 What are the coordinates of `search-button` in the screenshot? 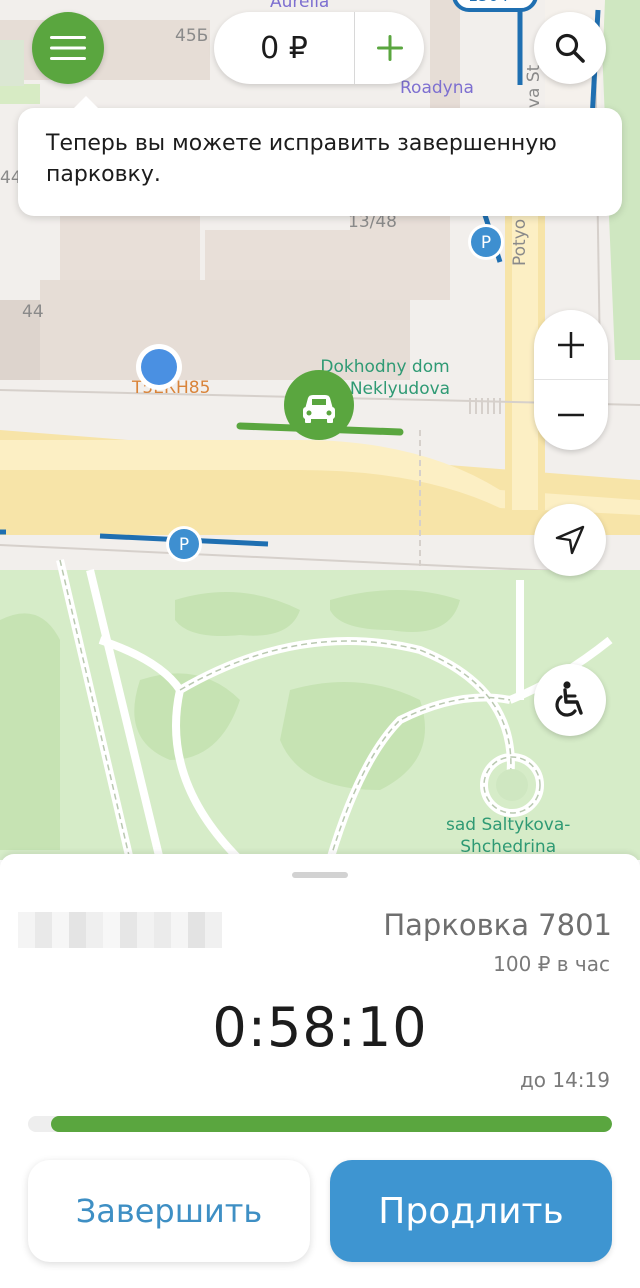 It's located at (570, 48).